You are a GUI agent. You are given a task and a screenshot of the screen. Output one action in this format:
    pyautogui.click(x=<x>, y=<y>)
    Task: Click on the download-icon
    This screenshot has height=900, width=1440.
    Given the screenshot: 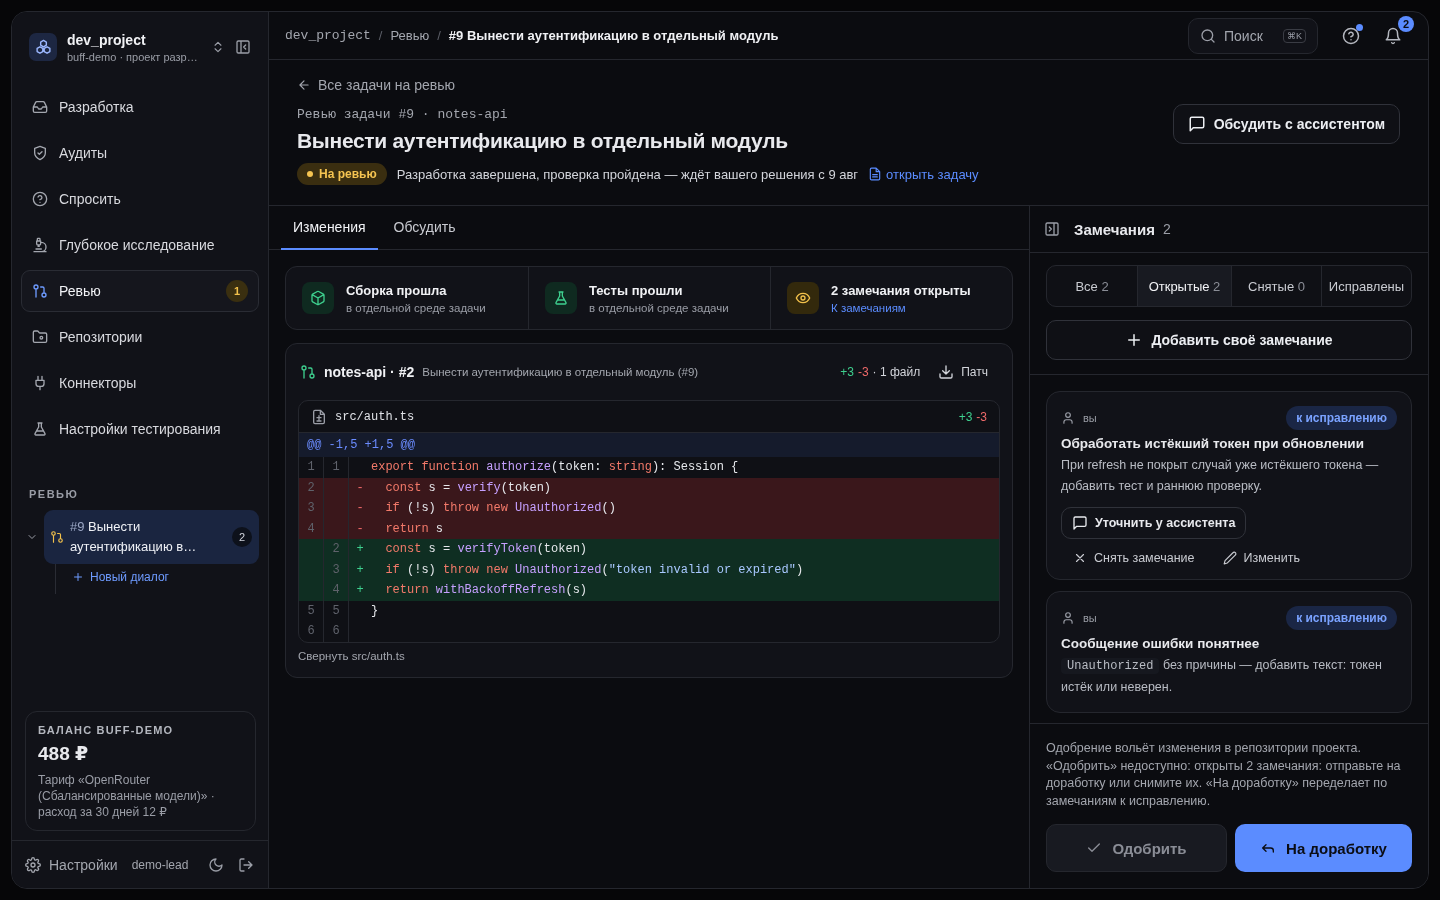 What is the action you would take?
    pyautogui.click(x=946, y=372)
    